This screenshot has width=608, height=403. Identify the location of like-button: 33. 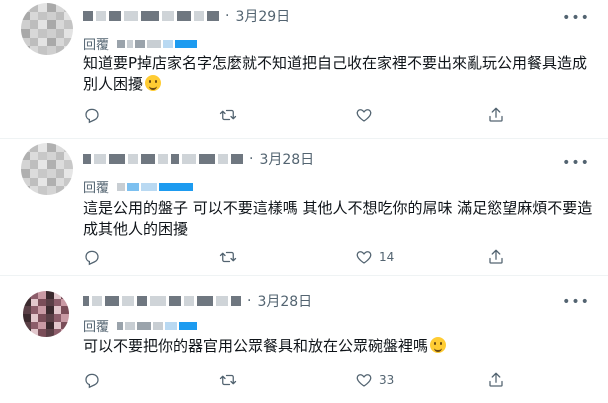
(374, 380).